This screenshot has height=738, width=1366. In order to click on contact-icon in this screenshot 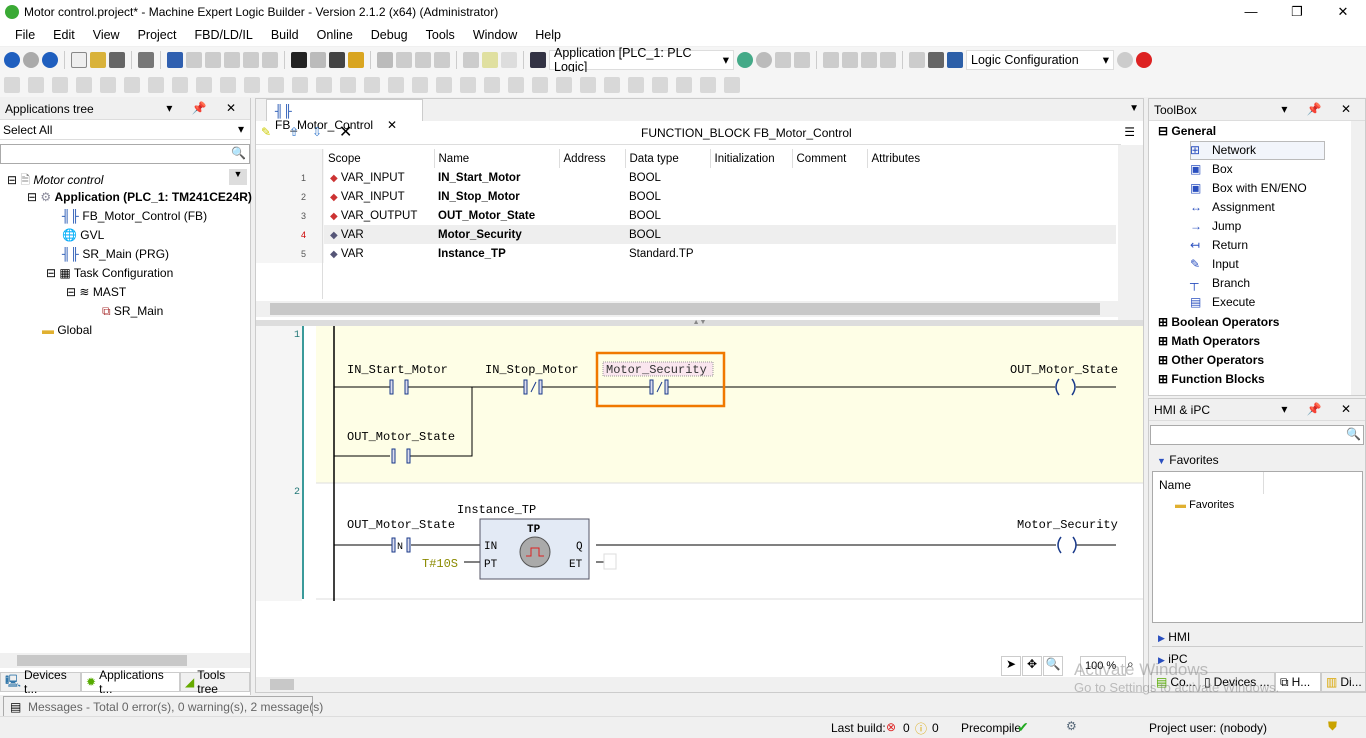, I will do `click(204, 84)`.